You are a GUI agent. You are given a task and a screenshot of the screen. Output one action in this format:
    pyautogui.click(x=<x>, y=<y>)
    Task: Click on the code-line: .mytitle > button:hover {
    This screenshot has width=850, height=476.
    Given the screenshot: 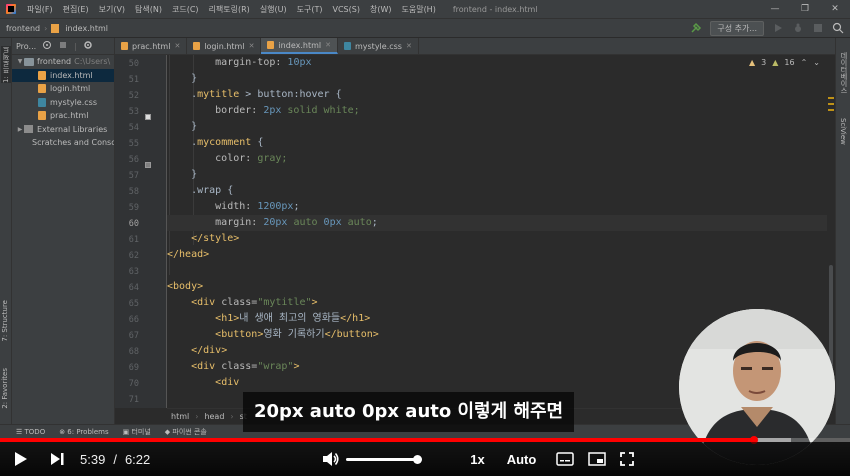 What is the action you would take?
    pyautogui.click(x=254, y=95)
    